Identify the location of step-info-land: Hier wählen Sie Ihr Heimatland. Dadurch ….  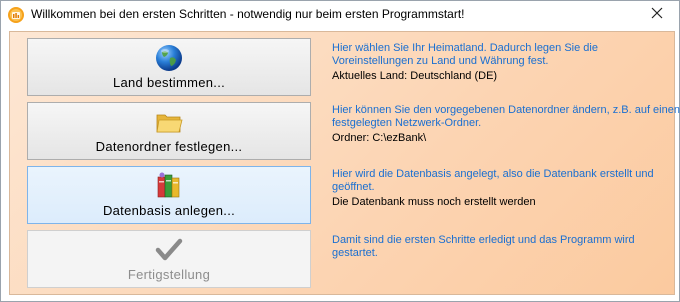
(506, 62).